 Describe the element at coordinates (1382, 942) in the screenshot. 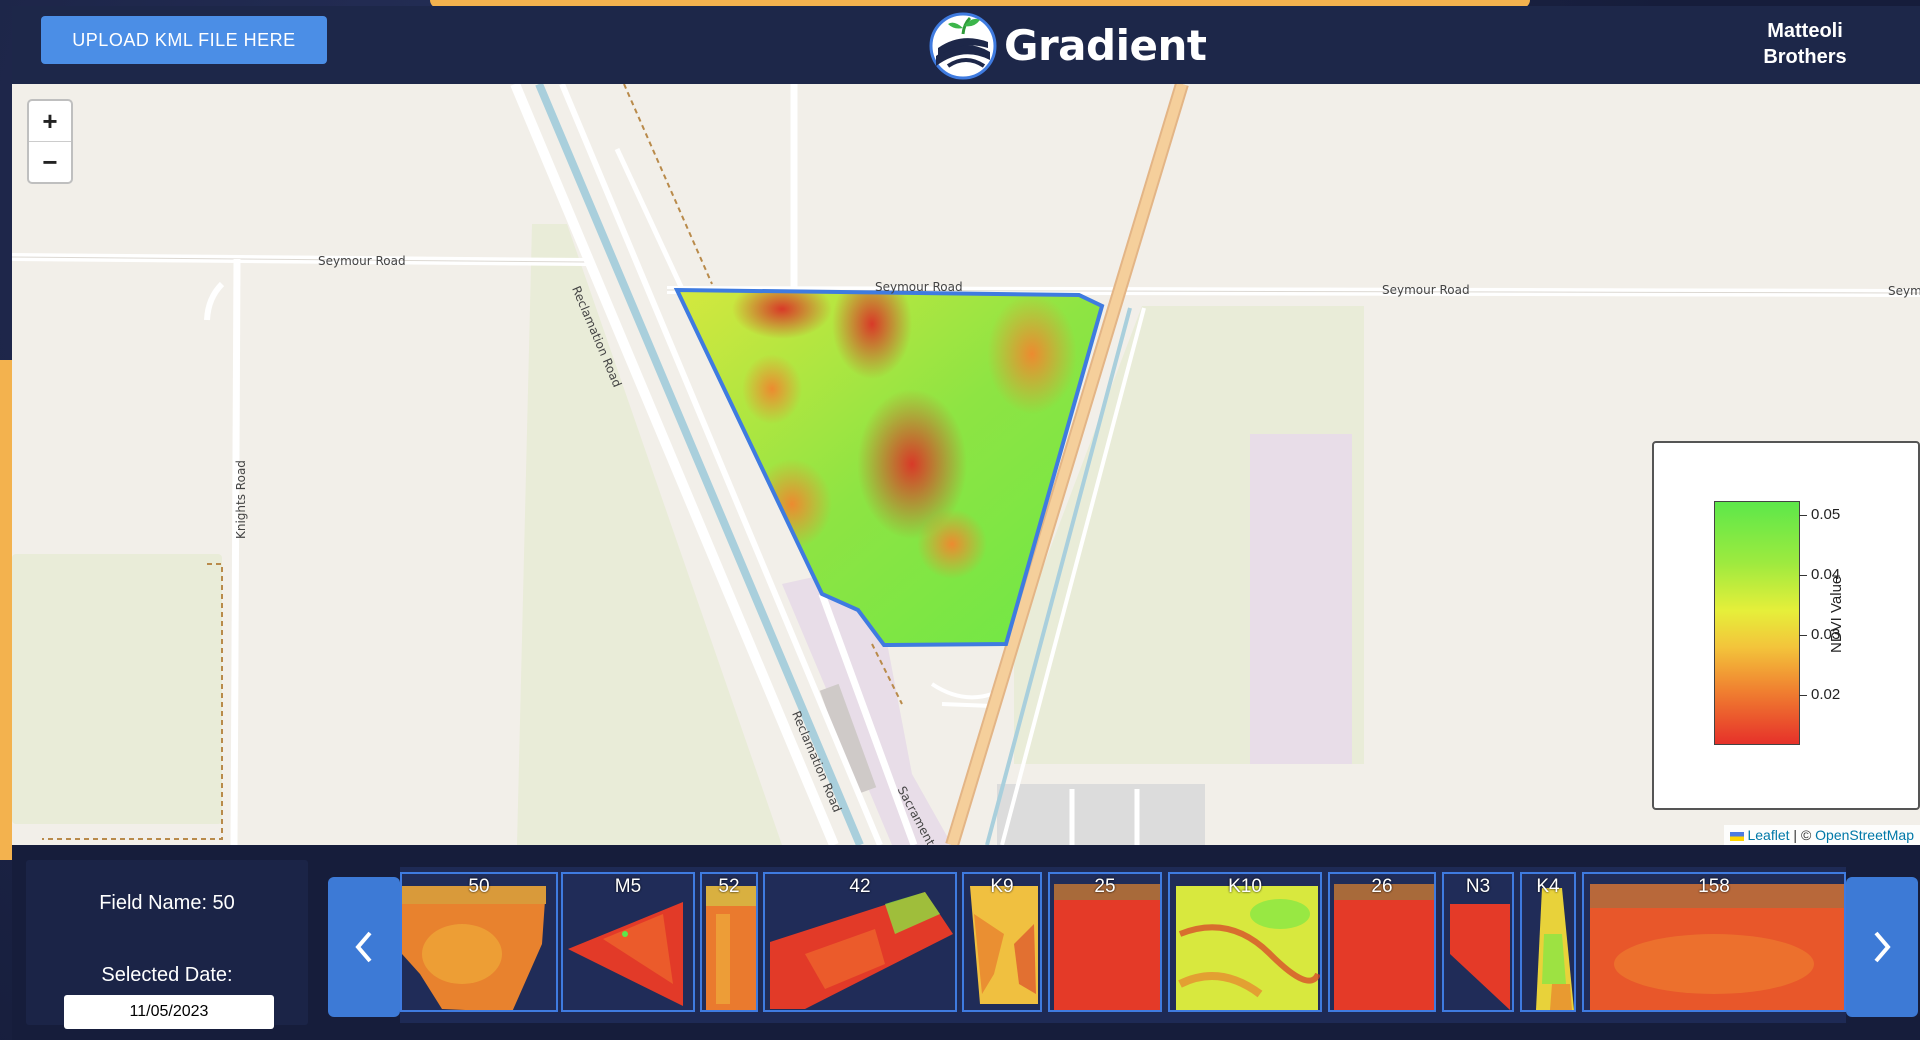

I see `field-thumbnail: 26` at that location.